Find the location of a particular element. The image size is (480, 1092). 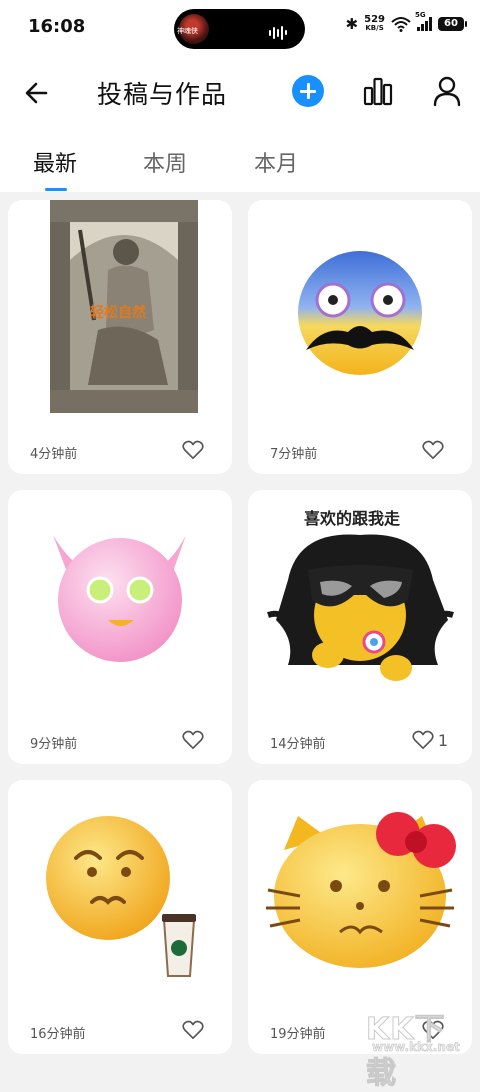

like-button: 1 is located at coordinates (430, 740).